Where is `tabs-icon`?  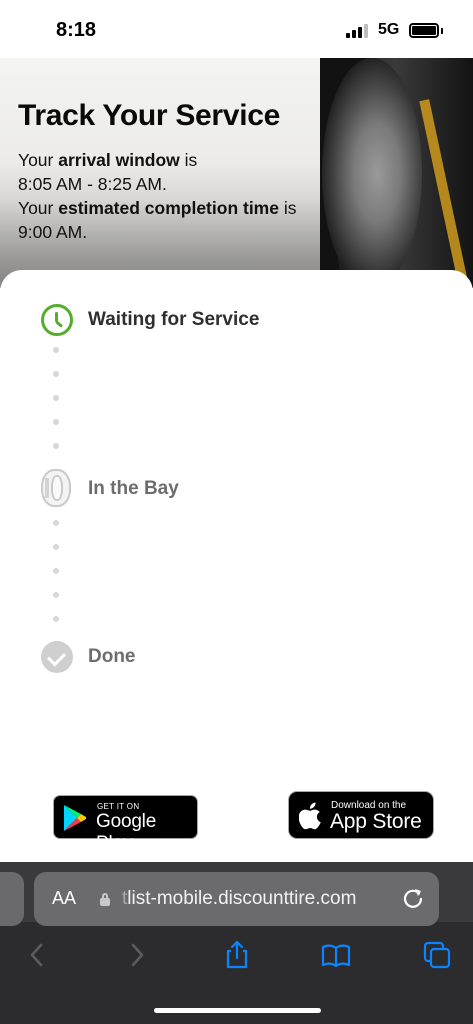 tabs-icon is located at coordinates (437, 955).